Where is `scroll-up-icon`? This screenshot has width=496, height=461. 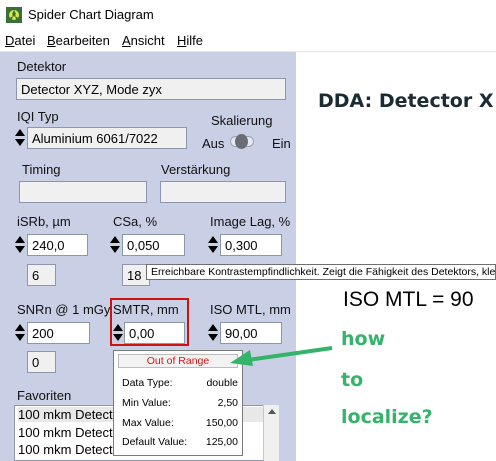
scroll-up-icon is located at coordinates (272, 411).